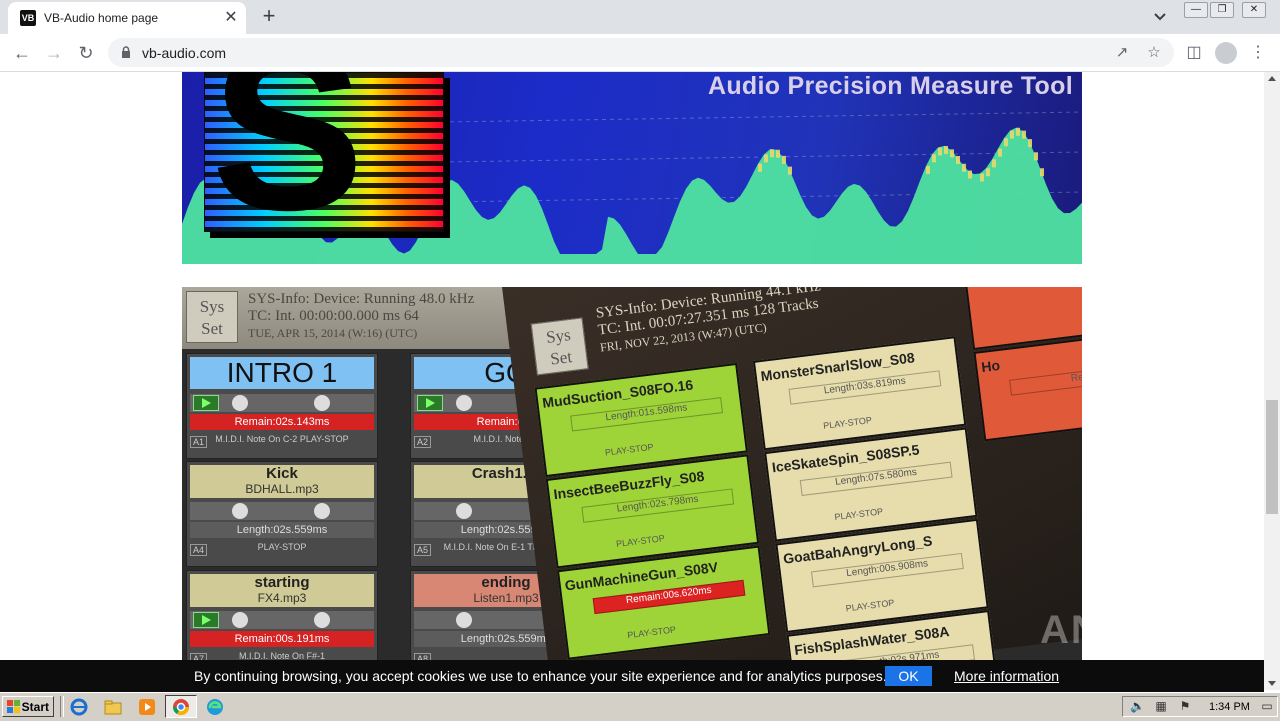 Image resolution: width=1280 pixels, height=721 pixels. I want to click on internet-explorer-icon, so click(79, 707).